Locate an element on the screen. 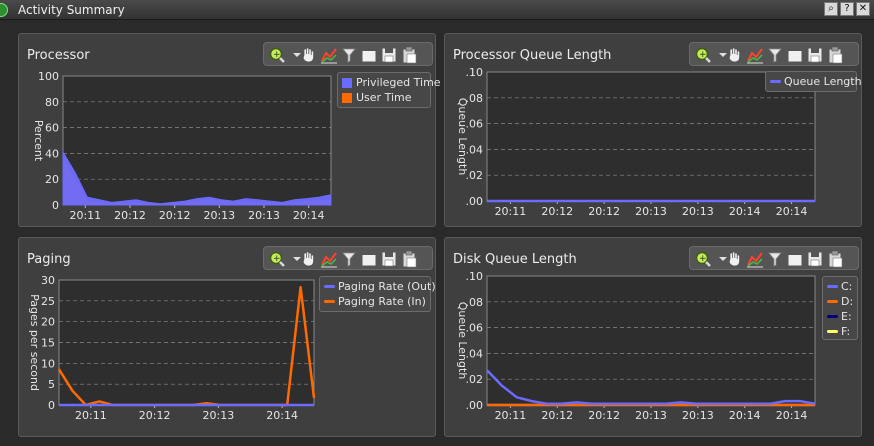 The width and height of the screenshot is (874, 446). legend-label: E: is located at coordinates (846, 316).